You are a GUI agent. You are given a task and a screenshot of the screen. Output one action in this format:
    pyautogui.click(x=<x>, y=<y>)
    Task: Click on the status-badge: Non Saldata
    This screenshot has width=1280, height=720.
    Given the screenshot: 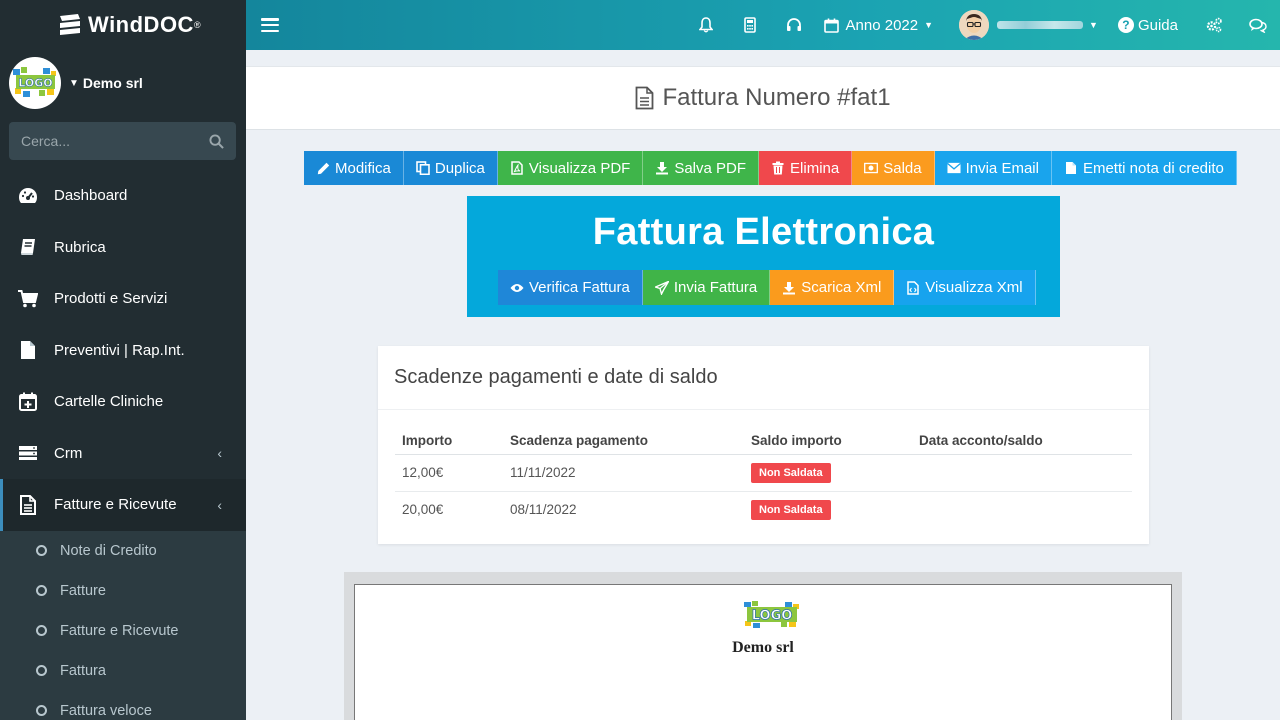 What is the action you would take?
    pyautogui.click(x=791, y=509)
    